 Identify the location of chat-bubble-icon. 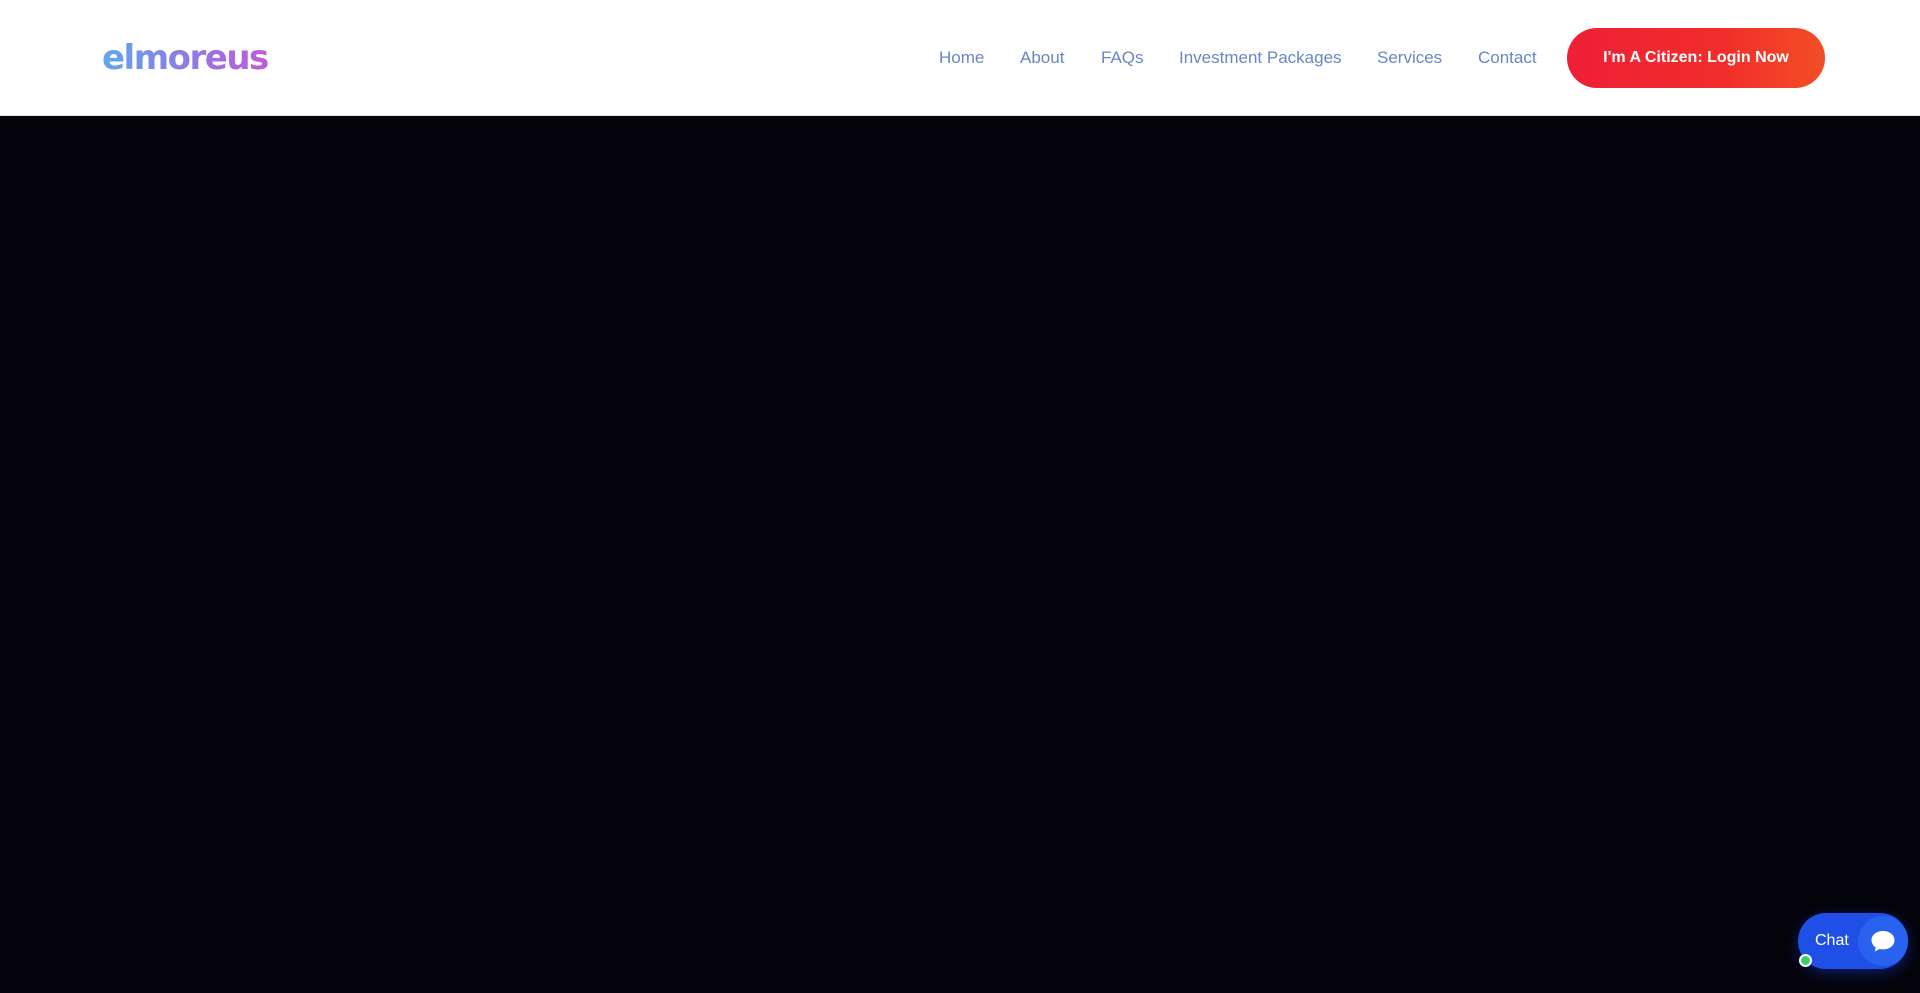
(1883, 941).